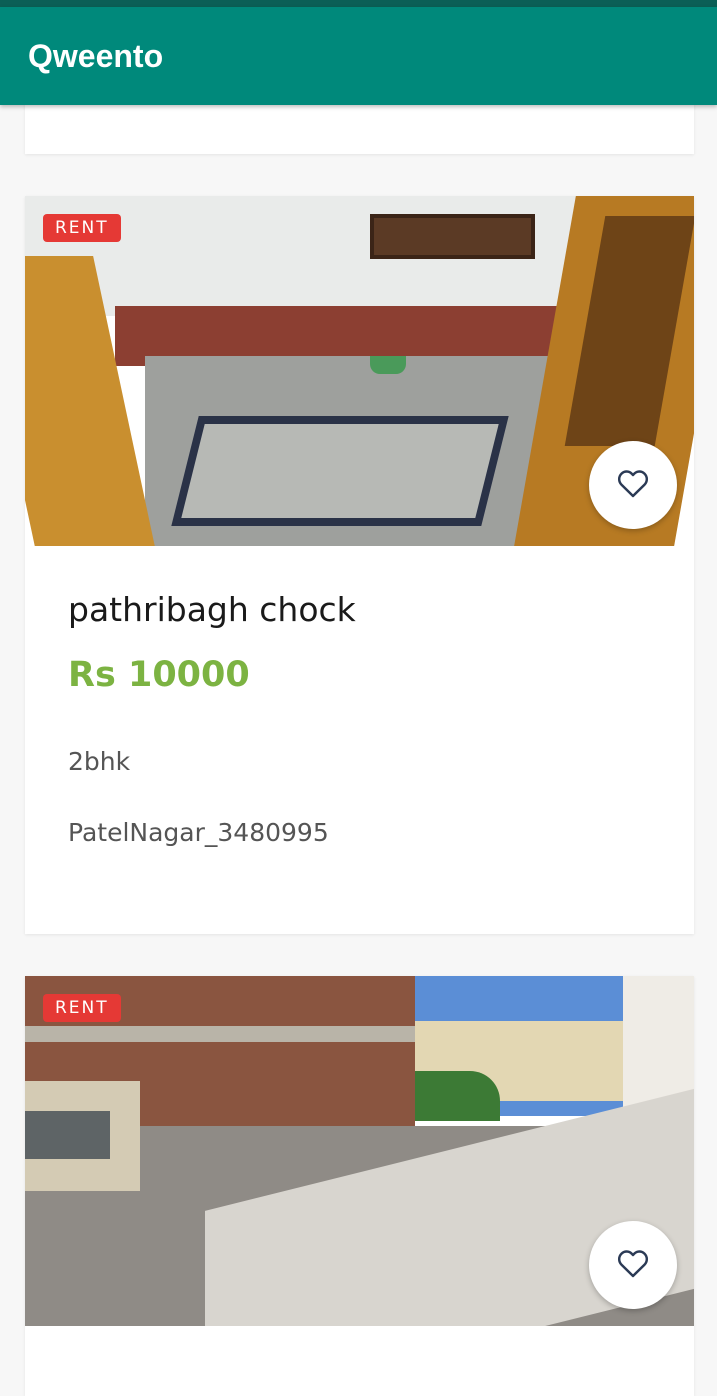  Describe the element at coordinates (159, 675) in the screenshot. I see `listing-price: Rs 10000` at that location.